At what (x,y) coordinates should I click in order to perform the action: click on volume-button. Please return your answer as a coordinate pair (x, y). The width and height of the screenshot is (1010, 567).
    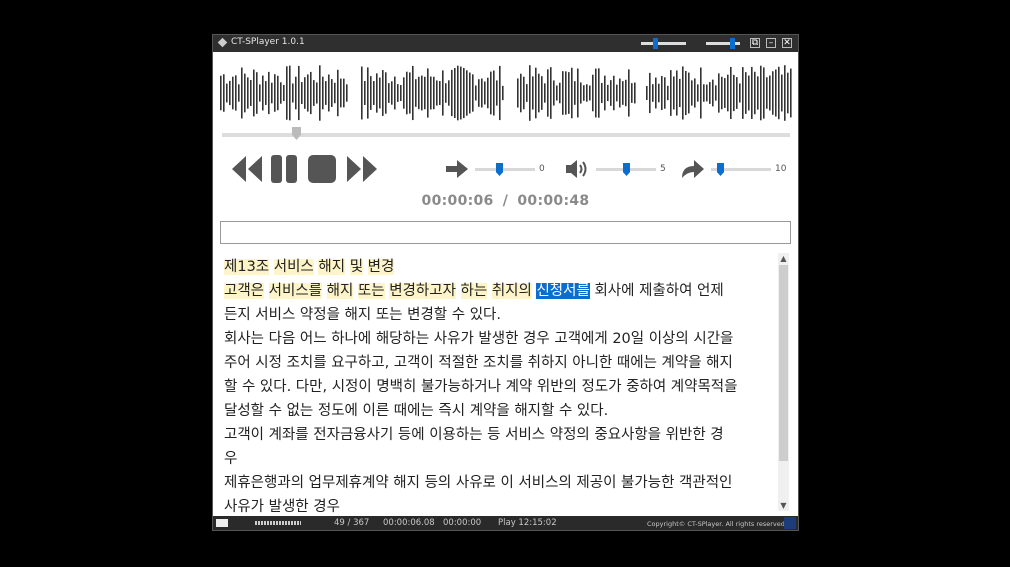
    Looking at the image, I should click on (578, 169).